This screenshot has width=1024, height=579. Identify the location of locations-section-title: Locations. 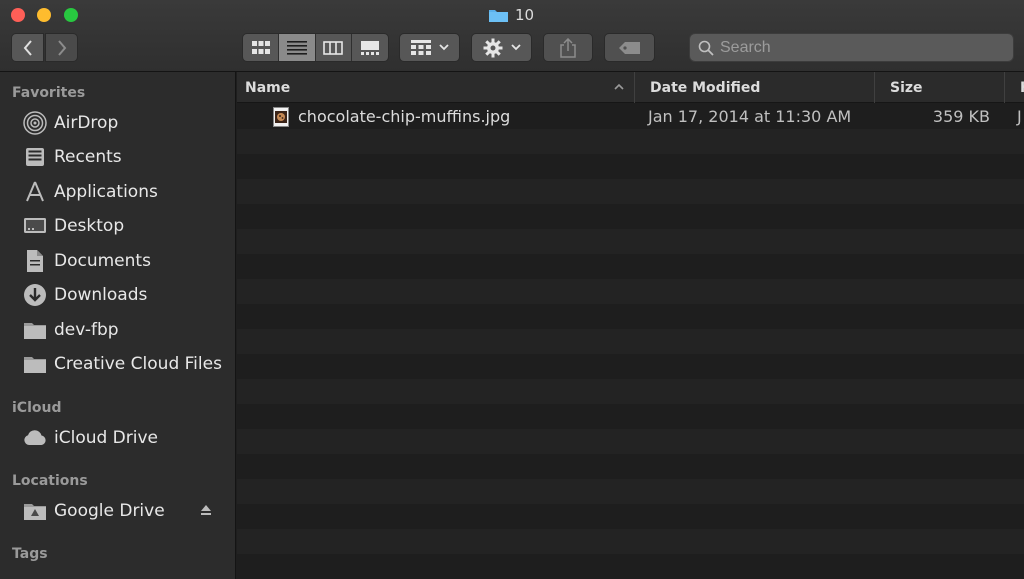
(50, 481).